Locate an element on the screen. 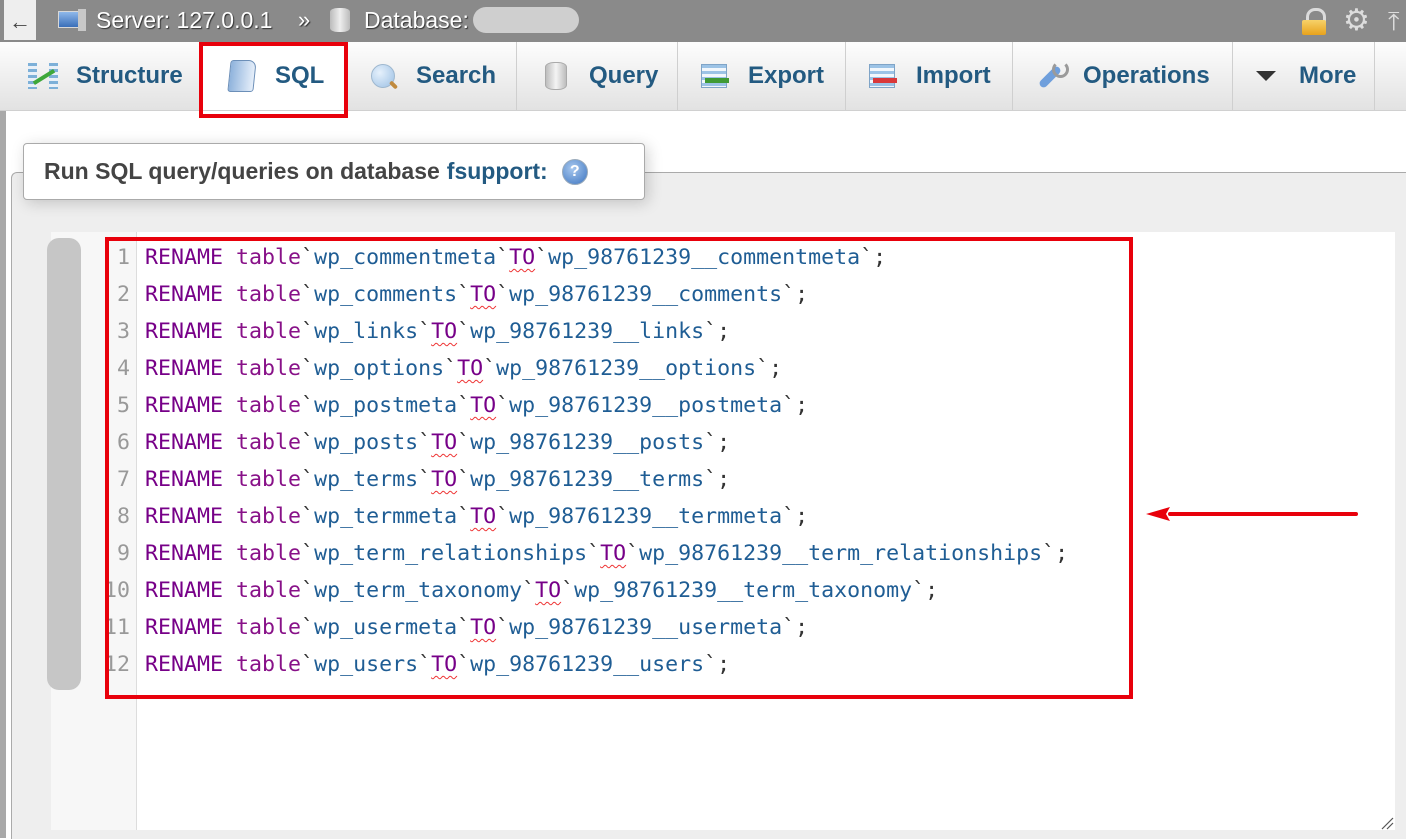  dropdown-triangle-icon is located at coordinates (1266, 76).